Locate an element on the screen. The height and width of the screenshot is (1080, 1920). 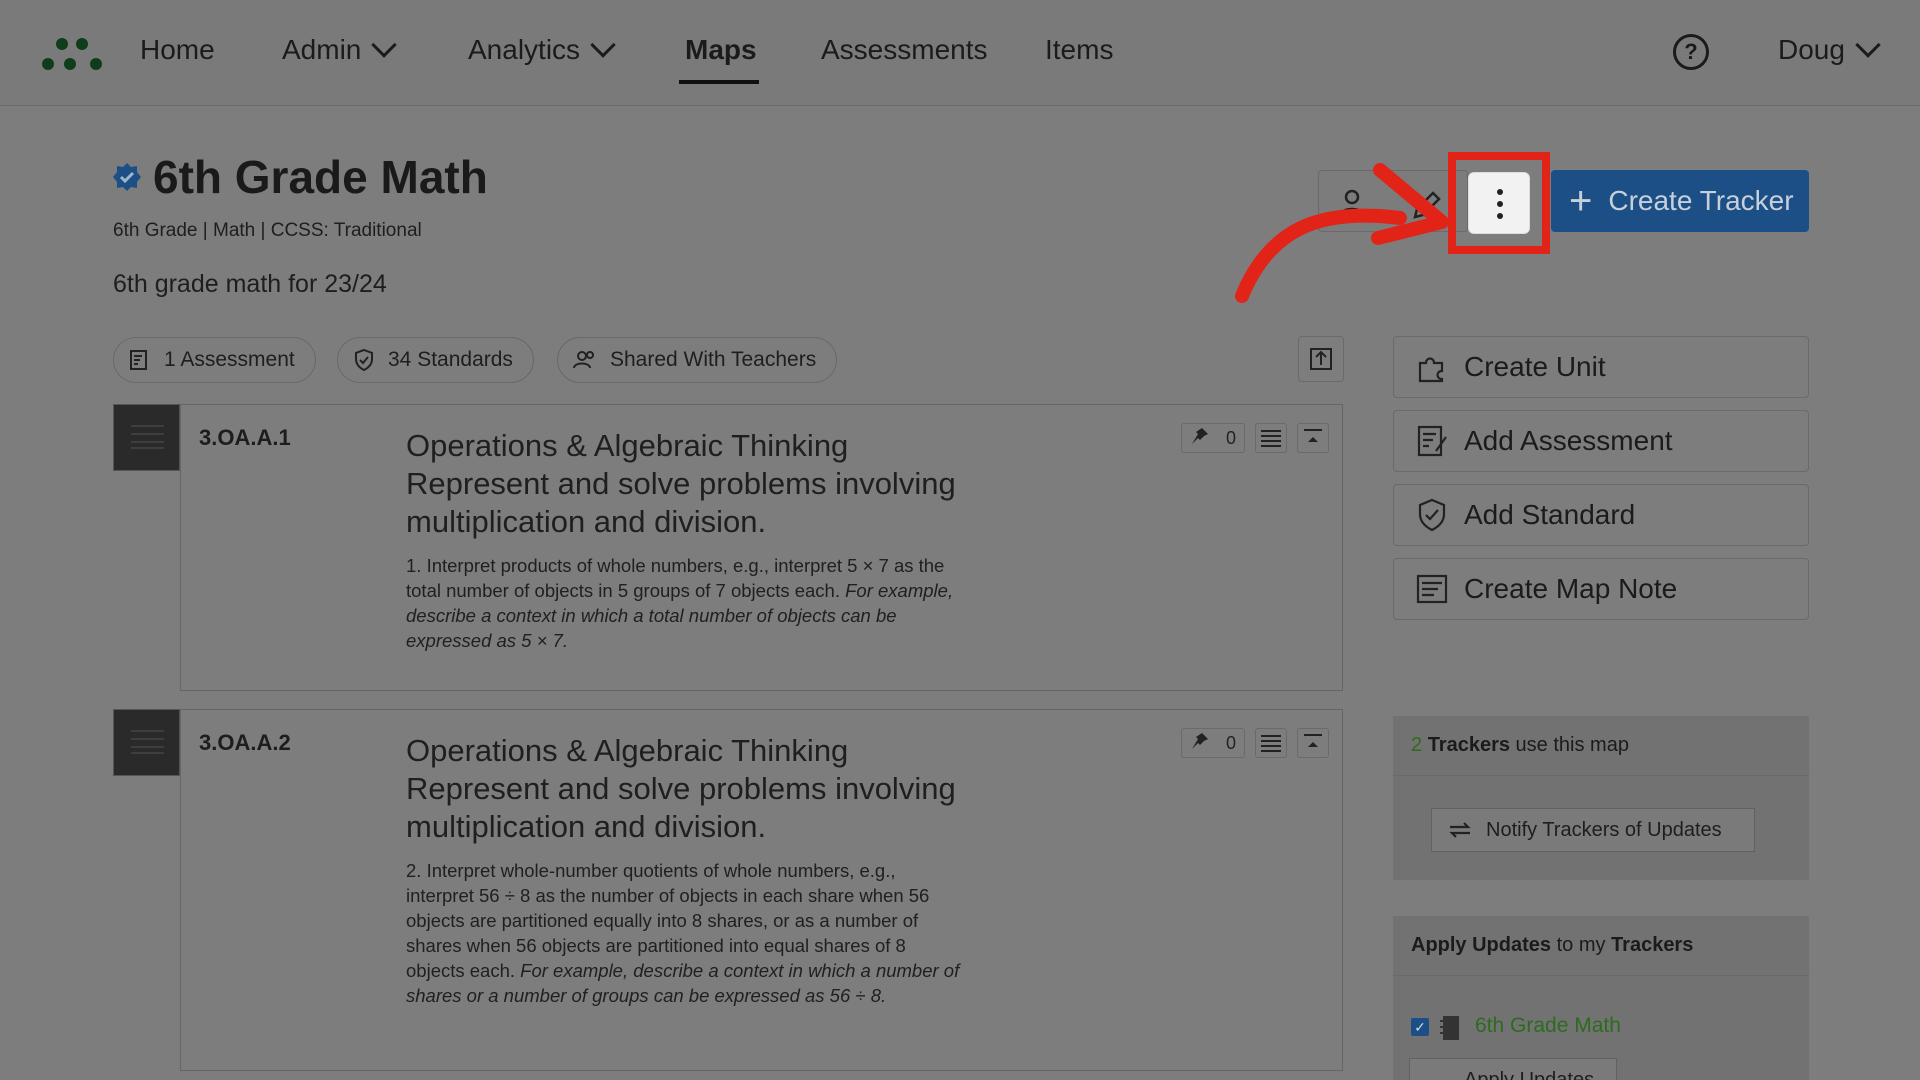
note-icon is located at coordinates (1432, 589).